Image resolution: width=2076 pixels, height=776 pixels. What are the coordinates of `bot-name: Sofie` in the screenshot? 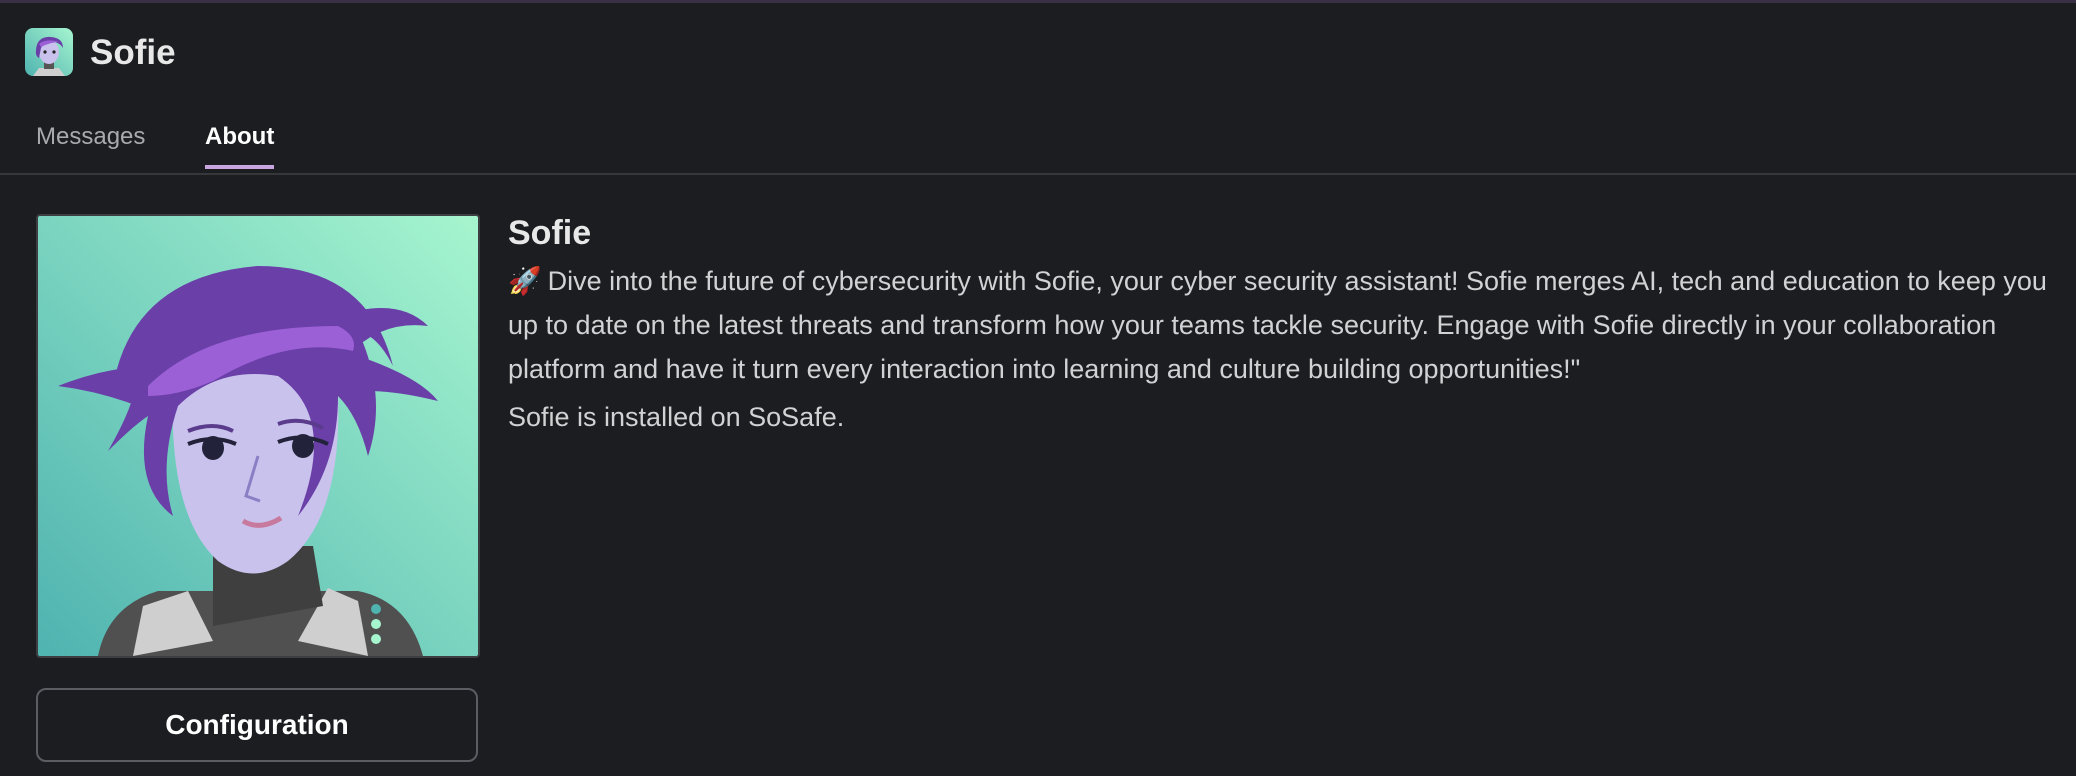 It's located at (550, 233).